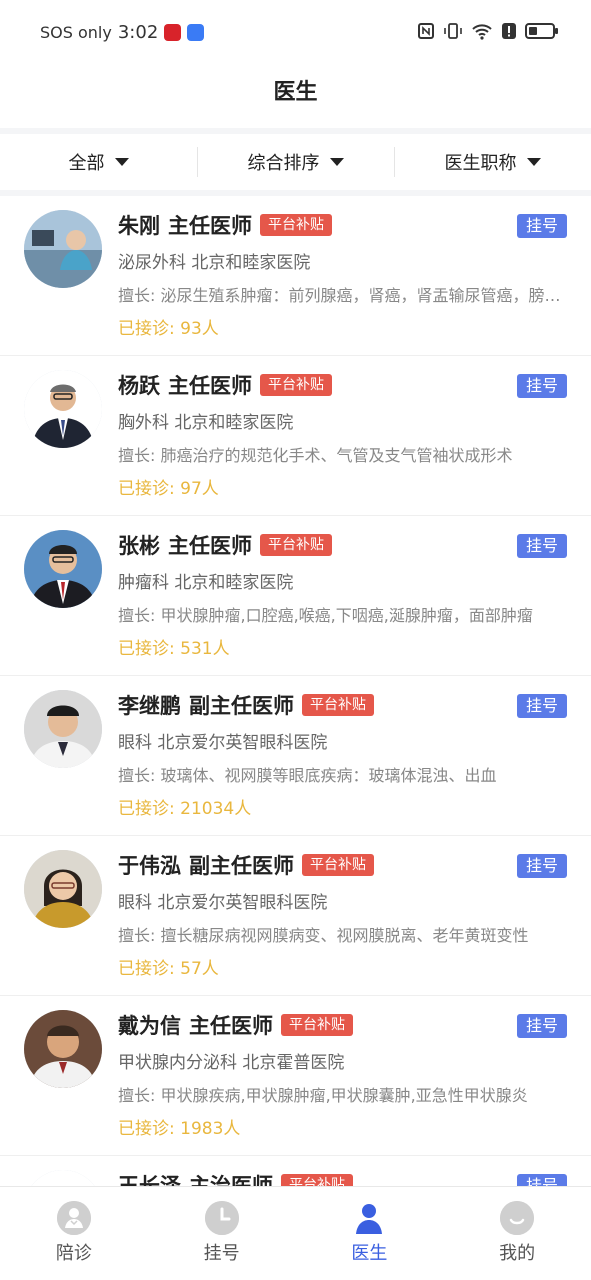 This screenshot has height=1280, width=591. Describe the element at coordinates (325, 615) in the screenshot. I see `doctor-specialty: 擅长: 甲状腺肿瘤,口腔癌,喉癌,下咽癌,涎腺肿瘤，面部肿瘤` at that location.